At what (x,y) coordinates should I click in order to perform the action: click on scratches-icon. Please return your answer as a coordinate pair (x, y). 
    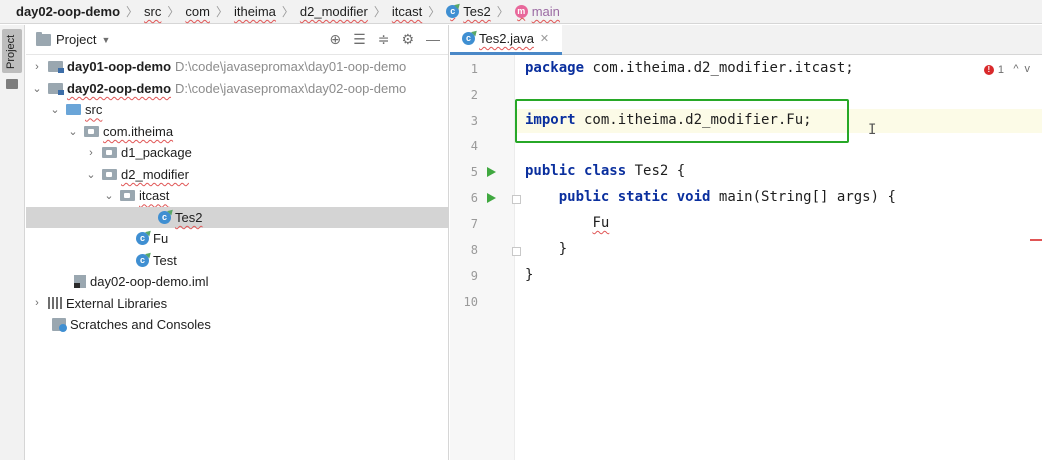
    Looking at the image, I should click on (59, 325).